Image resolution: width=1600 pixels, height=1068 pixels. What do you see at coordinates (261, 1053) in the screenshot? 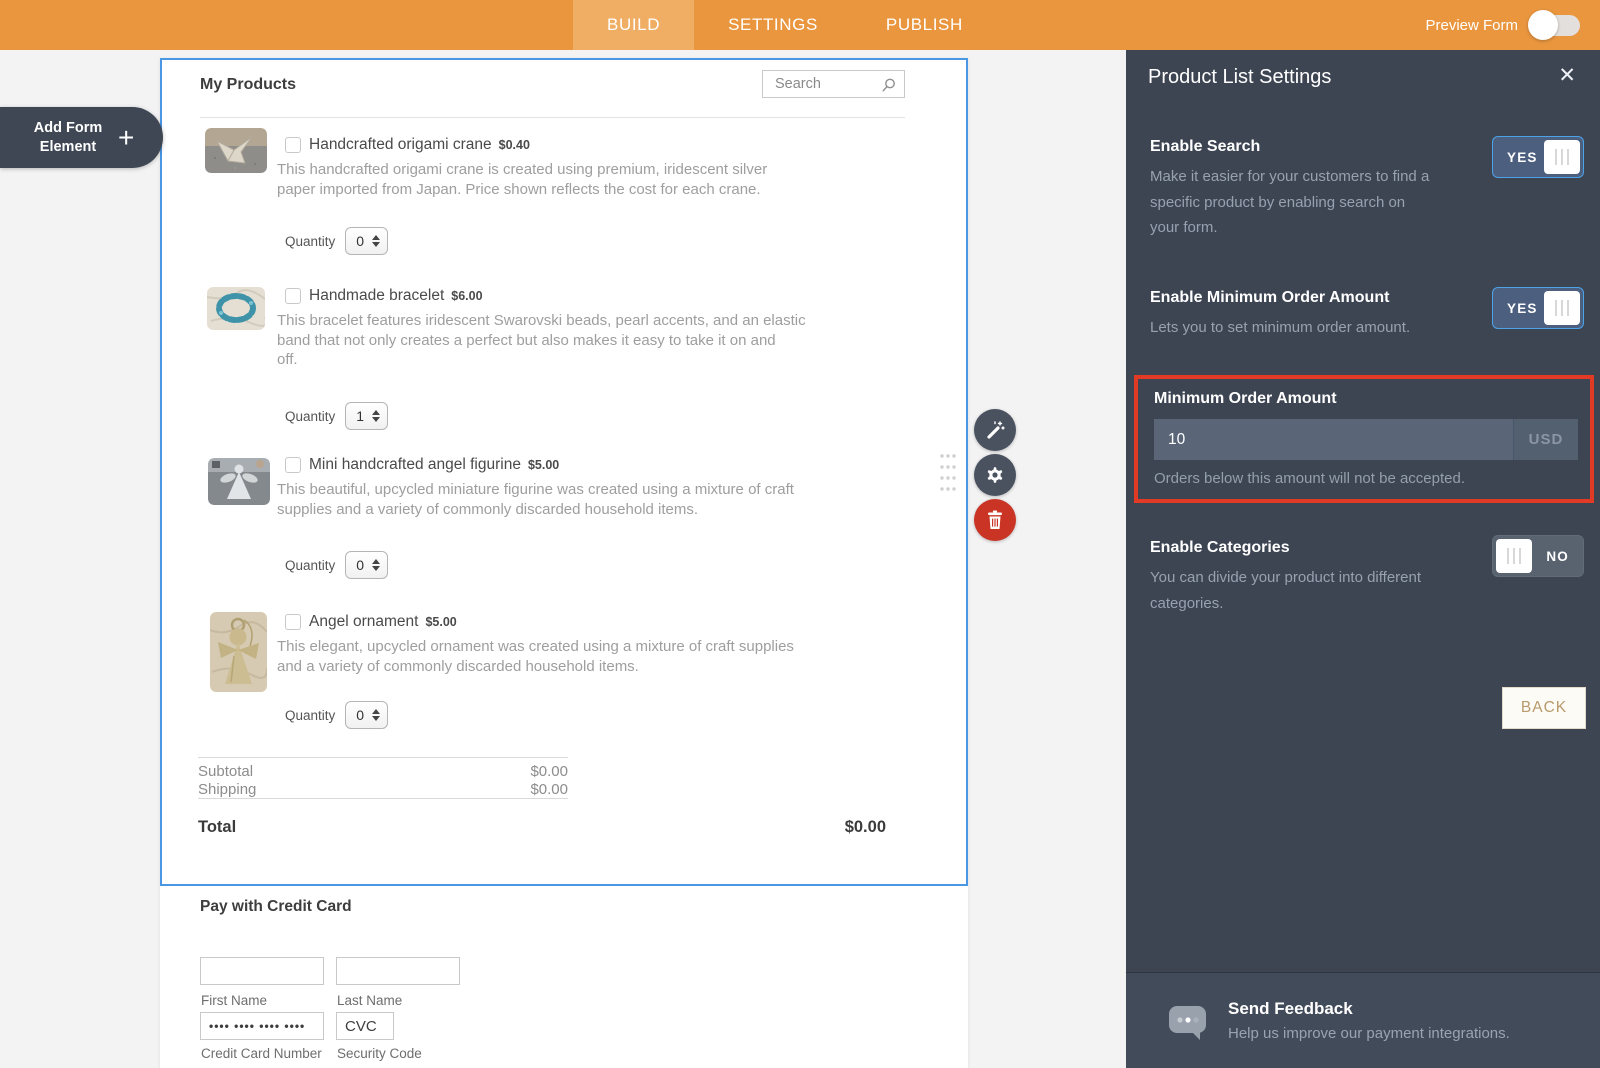
I see `card-number-label: Credit Card Number` at bounding box center [261, 1053].